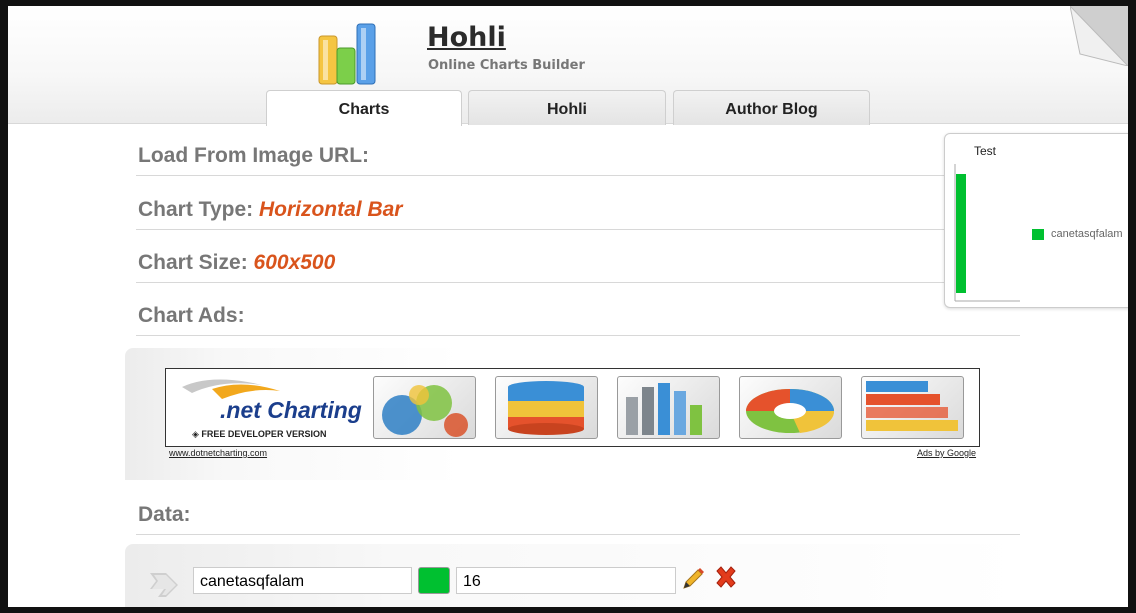 This screenshot has width=1136, height=613. Describe the element at coordinates (693, 579) in the screenshot. I see `pencil-icon` at that location.